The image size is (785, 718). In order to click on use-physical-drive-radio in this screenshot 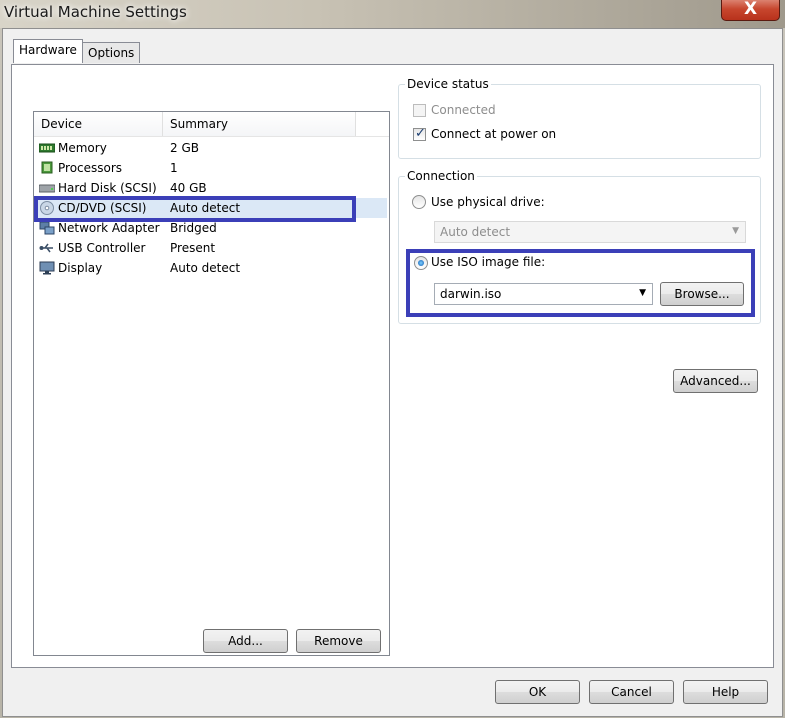, I will do `click(419, 202)`.